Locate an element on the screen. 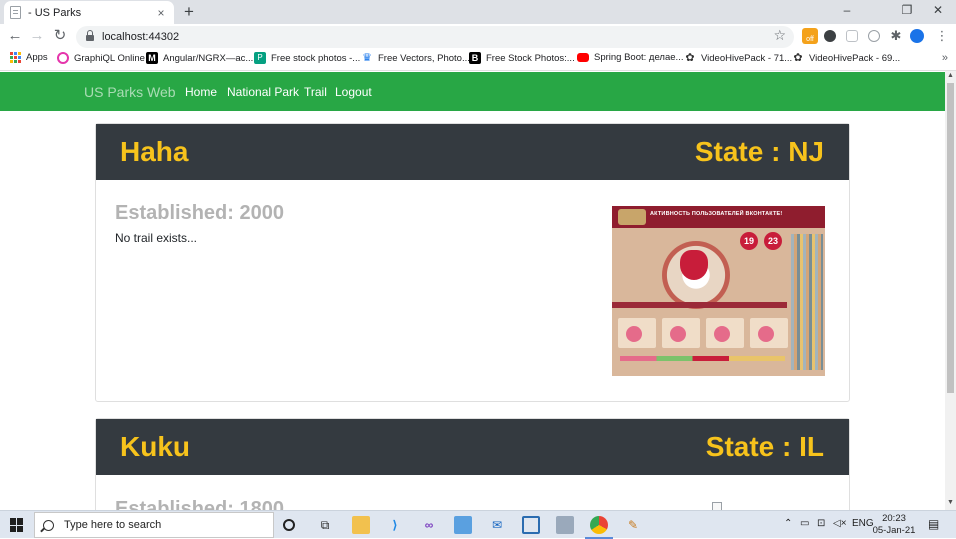  browser-tab: - US Parks × is located at coordinates (89, 12).